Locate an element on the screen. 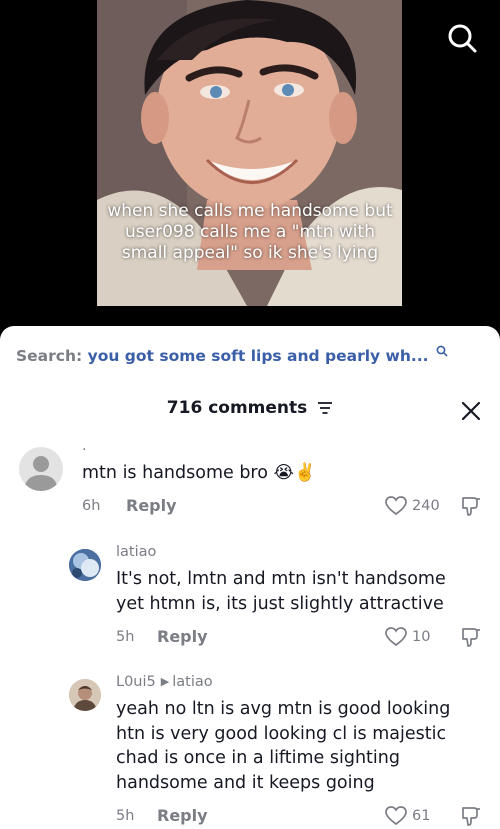 Image resolution: width=500 pixels, height=829 pixels. comment-item: . mtn is handsome bro 😭✌️ 6h Reply 240 is located at coordinates (250, 483).